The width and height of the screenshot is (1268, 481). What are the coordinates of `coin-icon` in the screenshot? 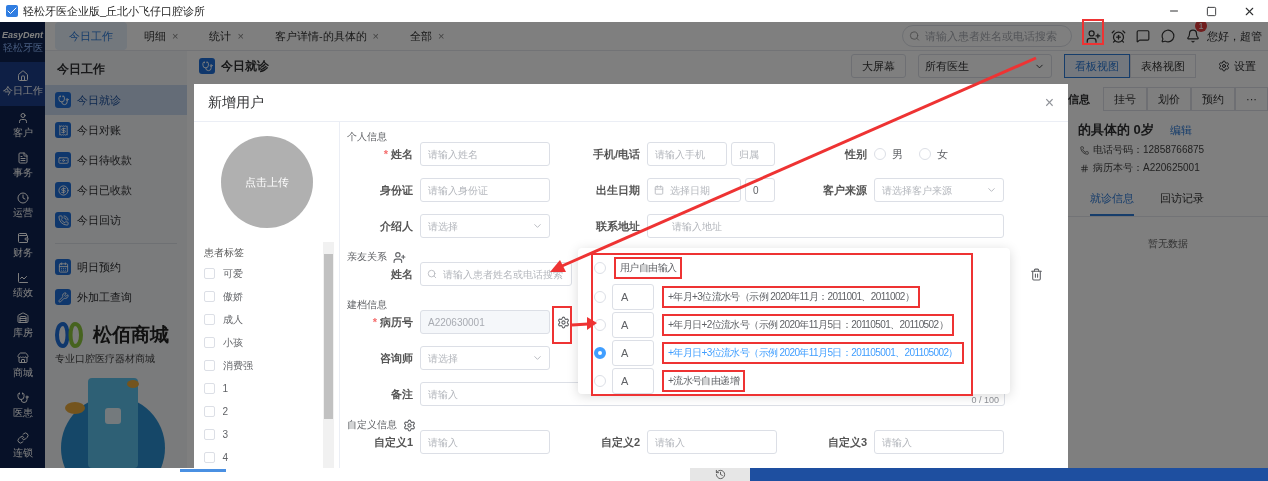 It's located at (63, 190).